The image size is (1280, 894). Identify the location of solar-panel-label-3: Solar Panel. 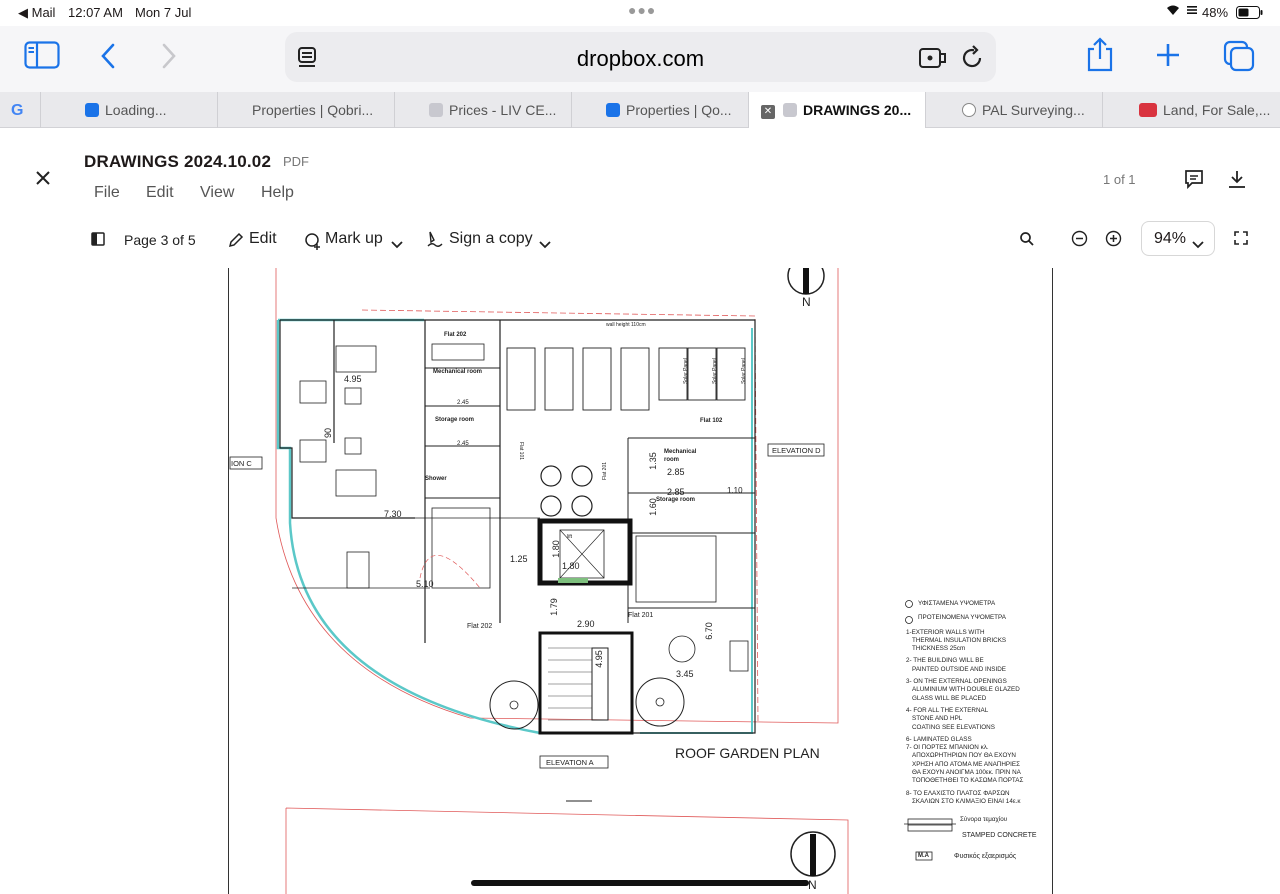
(743, 371).